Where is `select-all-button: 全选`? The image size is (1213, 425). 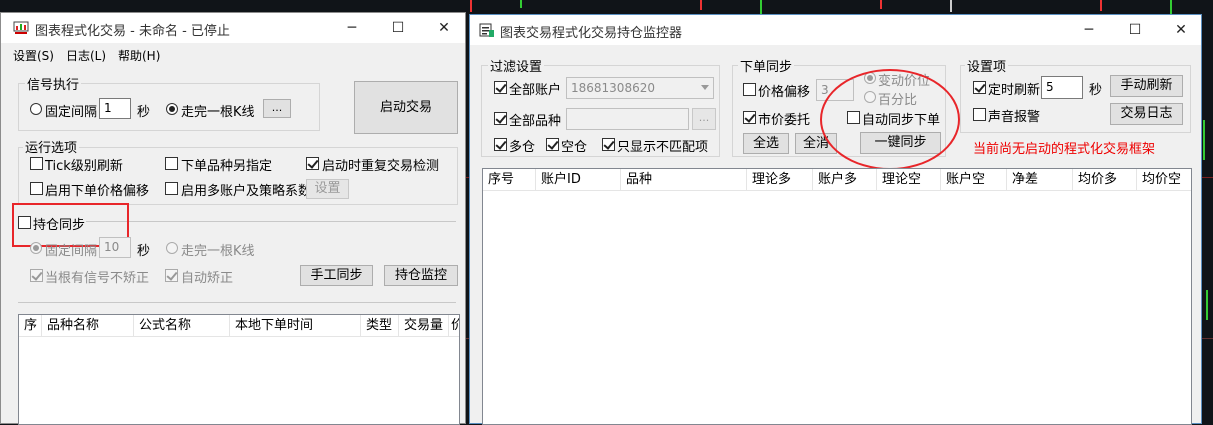 select-all-button: 全选 is located at coordinates (766, 143).